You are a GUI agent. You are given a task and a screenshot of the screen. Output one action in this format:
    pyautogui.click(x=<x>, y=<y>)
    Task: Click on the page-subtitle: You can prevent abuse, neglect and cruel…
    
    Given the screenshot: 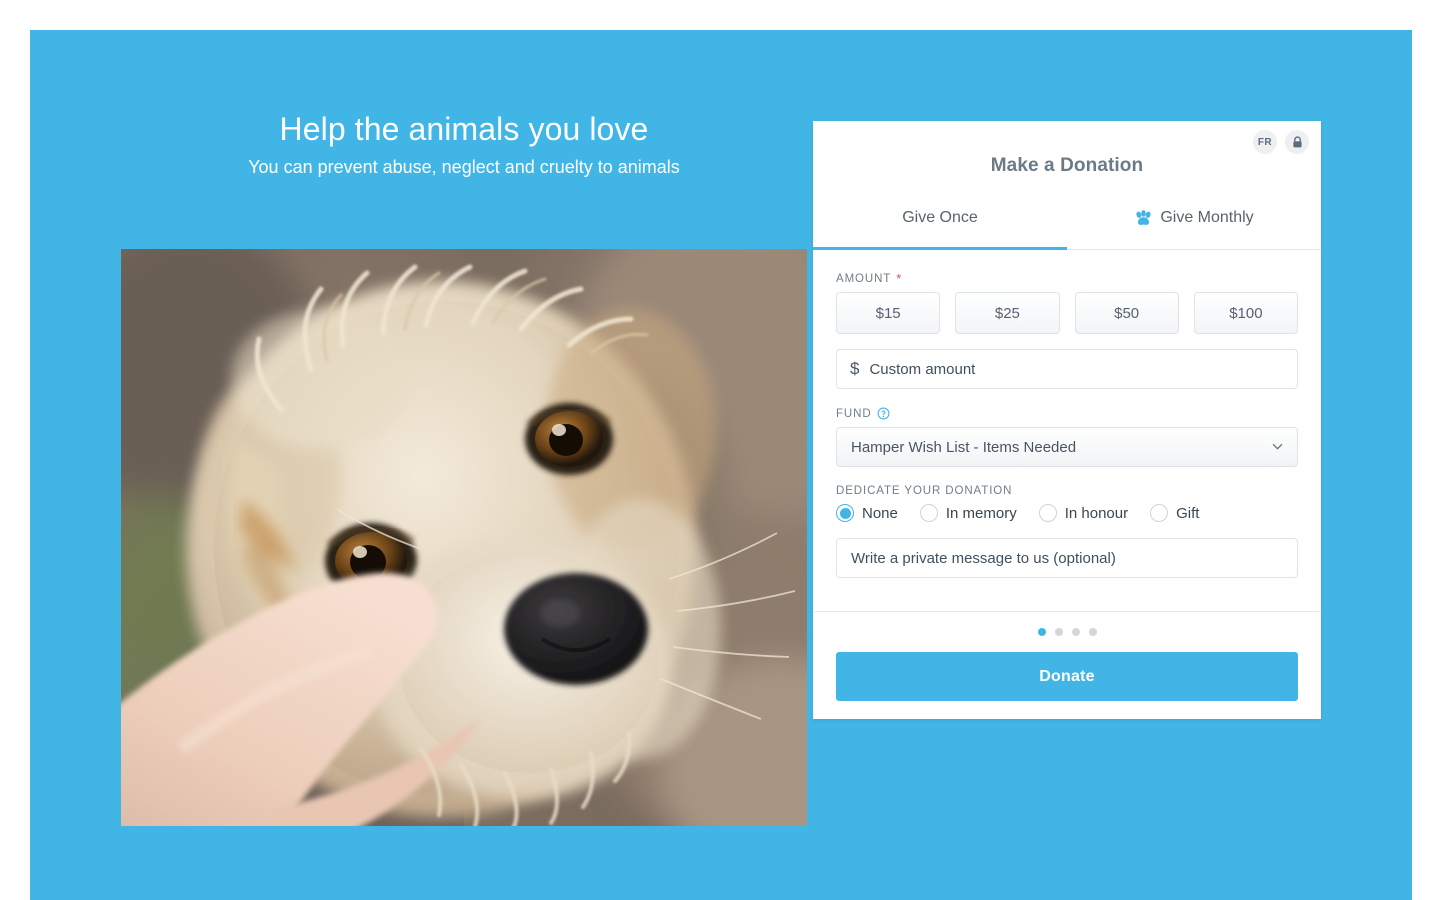 What is the action you would take?
    pyautogui.click(x=464, y=167)
    